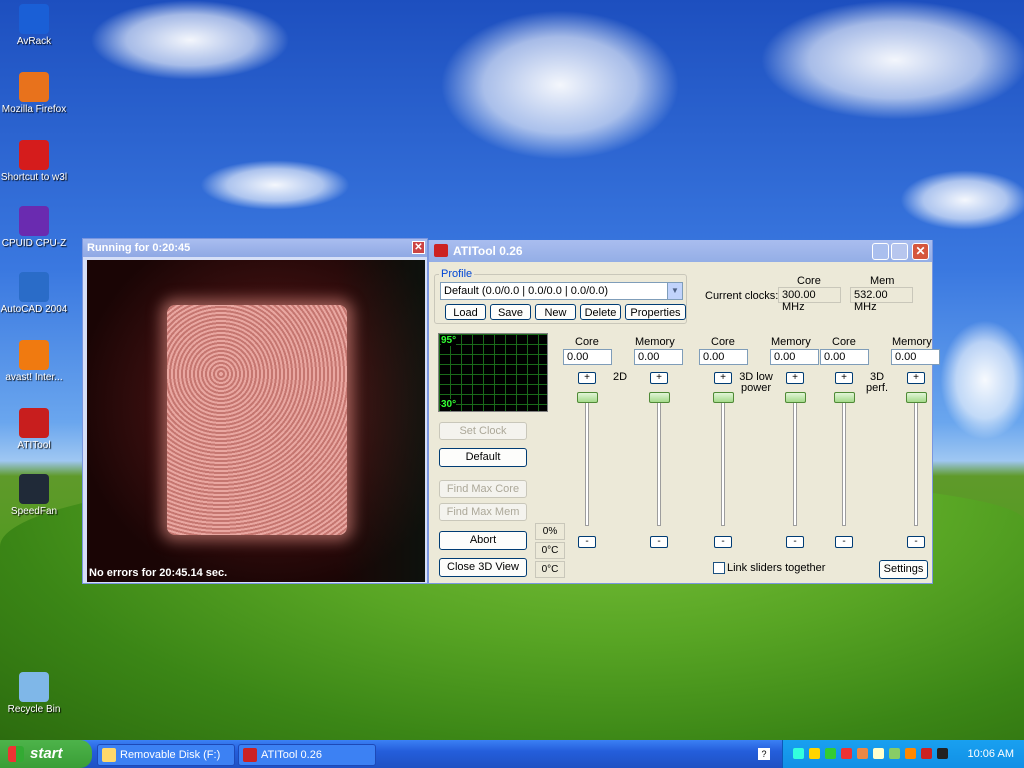 The width and height of the screenshot is (1024, 768). Describe the element at coordinates (483, 567) in the screenshot. I see `close-3d-view-button: Close 3D View` at that location.